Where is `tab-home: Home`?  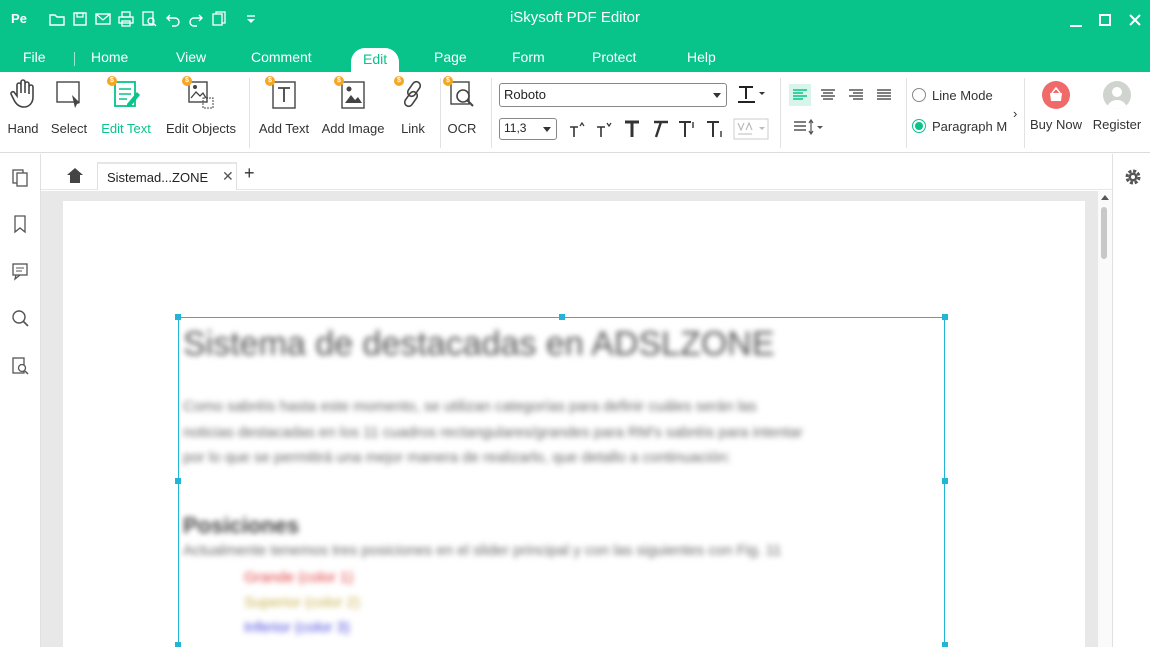 tab-home: Home is located at coordinates (109, 57).